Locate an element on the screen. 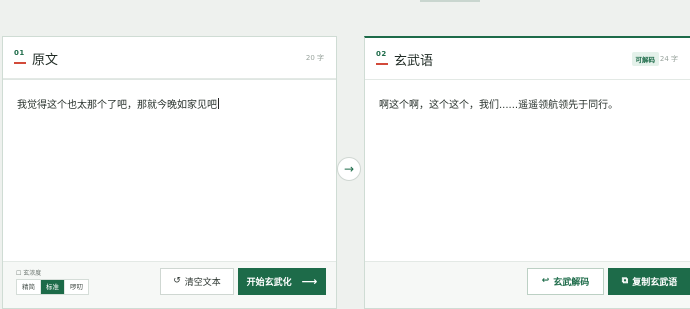 This screenshot has height=309, width=690. density-option-verbose: 啰叨 is located at coordinates (76, 287).